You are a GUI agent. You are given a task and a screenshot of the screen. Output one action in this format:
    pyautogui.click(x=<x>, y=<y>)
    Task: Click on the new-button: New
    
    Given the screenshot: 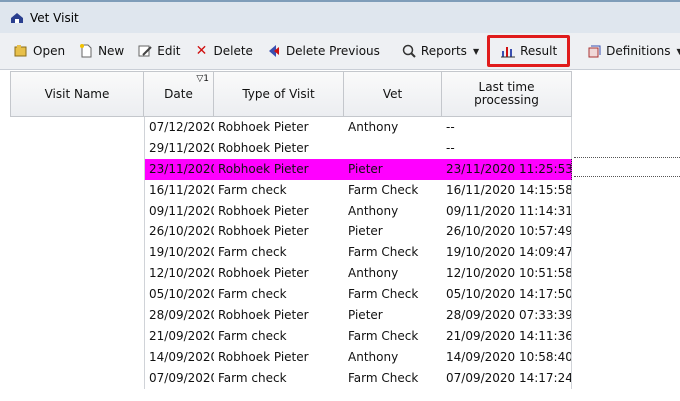 What is the action you would take?
    pyautogui.click(x=101, y=51)
    